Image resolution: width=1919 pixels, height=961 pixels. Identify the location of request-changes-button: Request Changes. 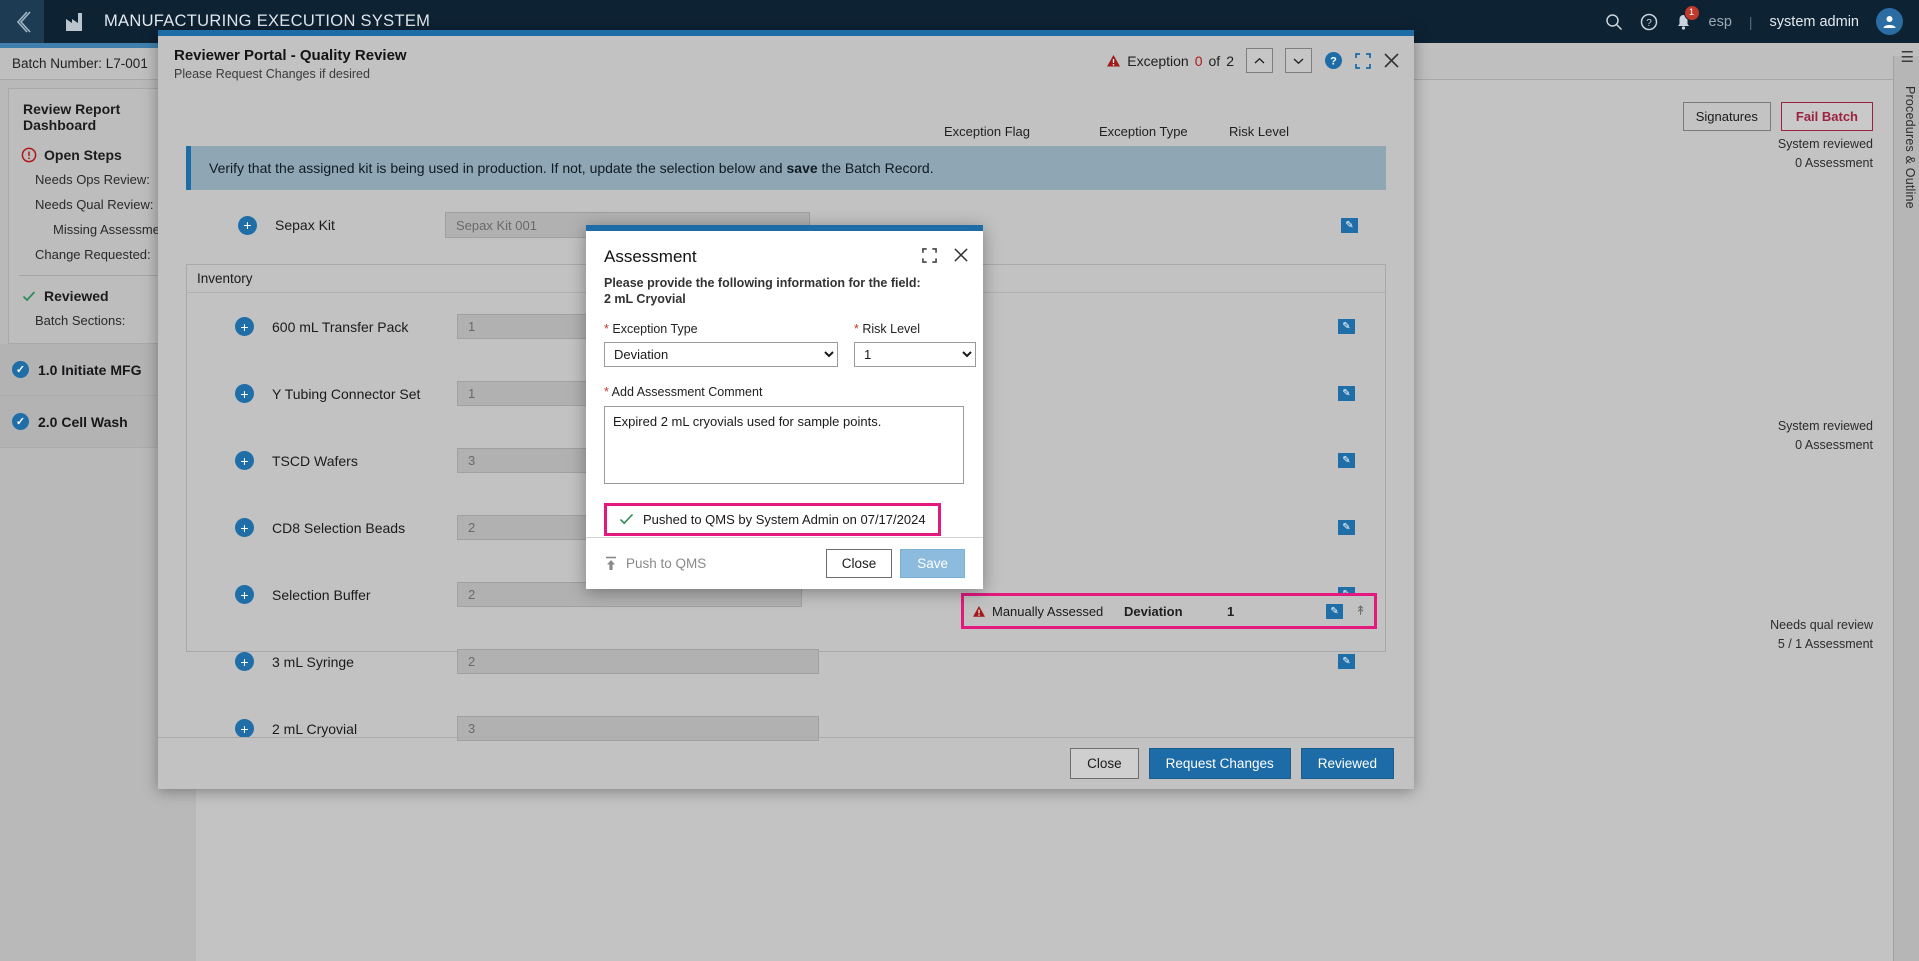
(1219, 763).